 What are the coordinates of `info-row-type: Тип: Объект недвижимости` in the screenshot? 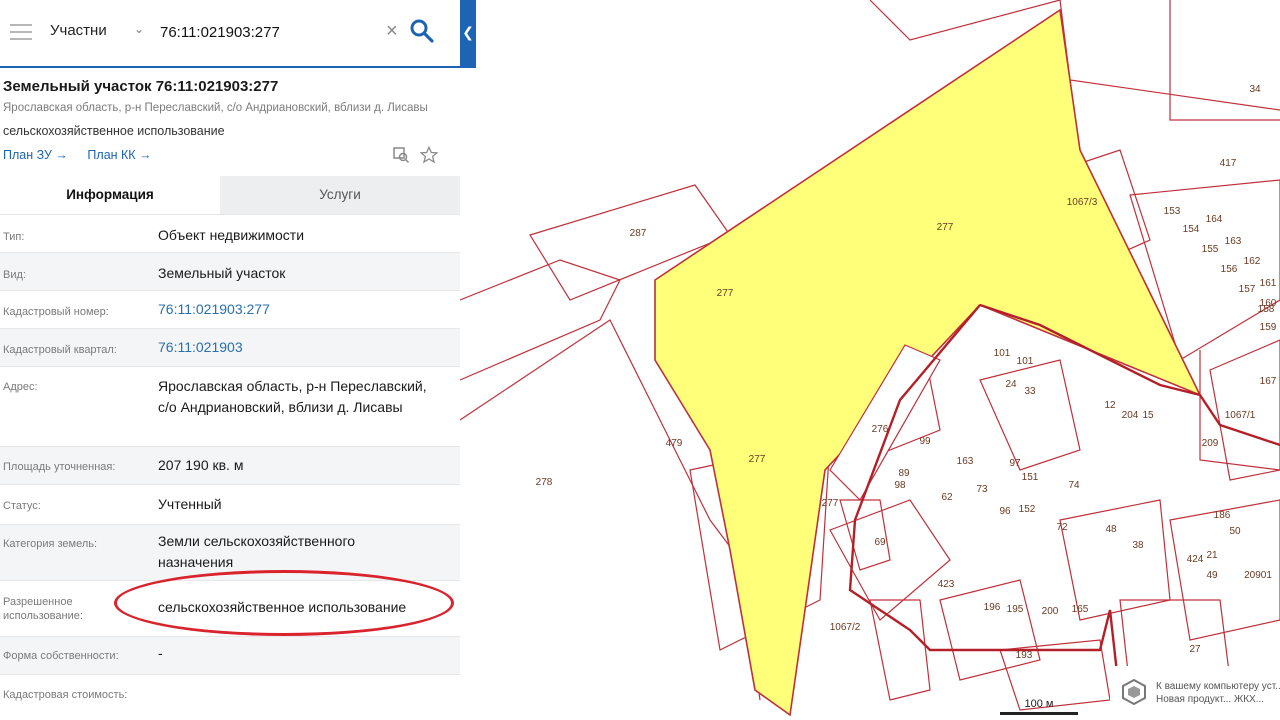 It's located at (230, 233).